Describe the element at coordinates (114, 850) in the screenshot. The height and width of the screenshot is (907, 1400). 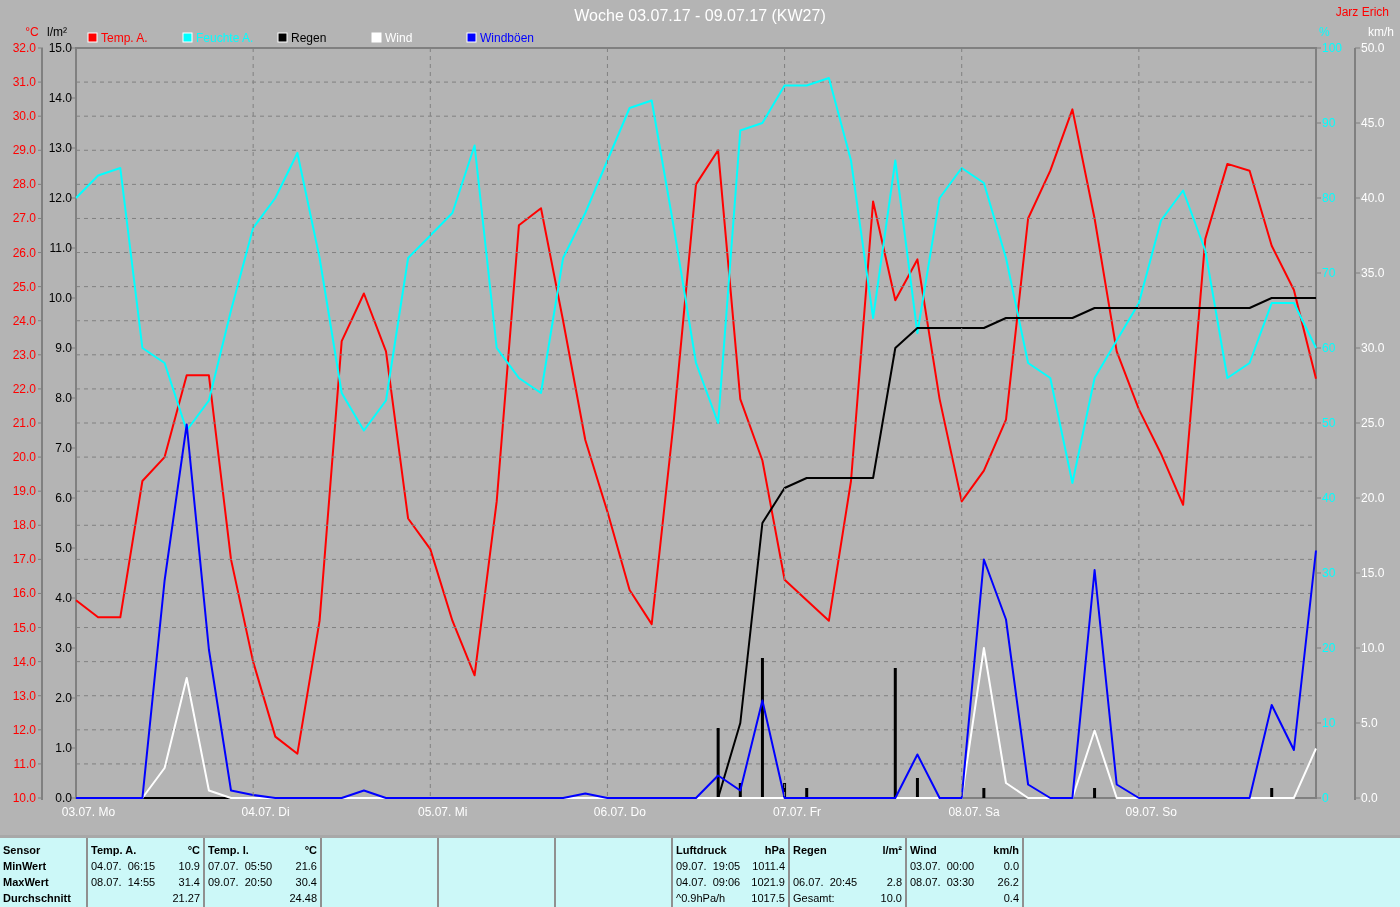
I see `column-header: Temp. A.` at that location.